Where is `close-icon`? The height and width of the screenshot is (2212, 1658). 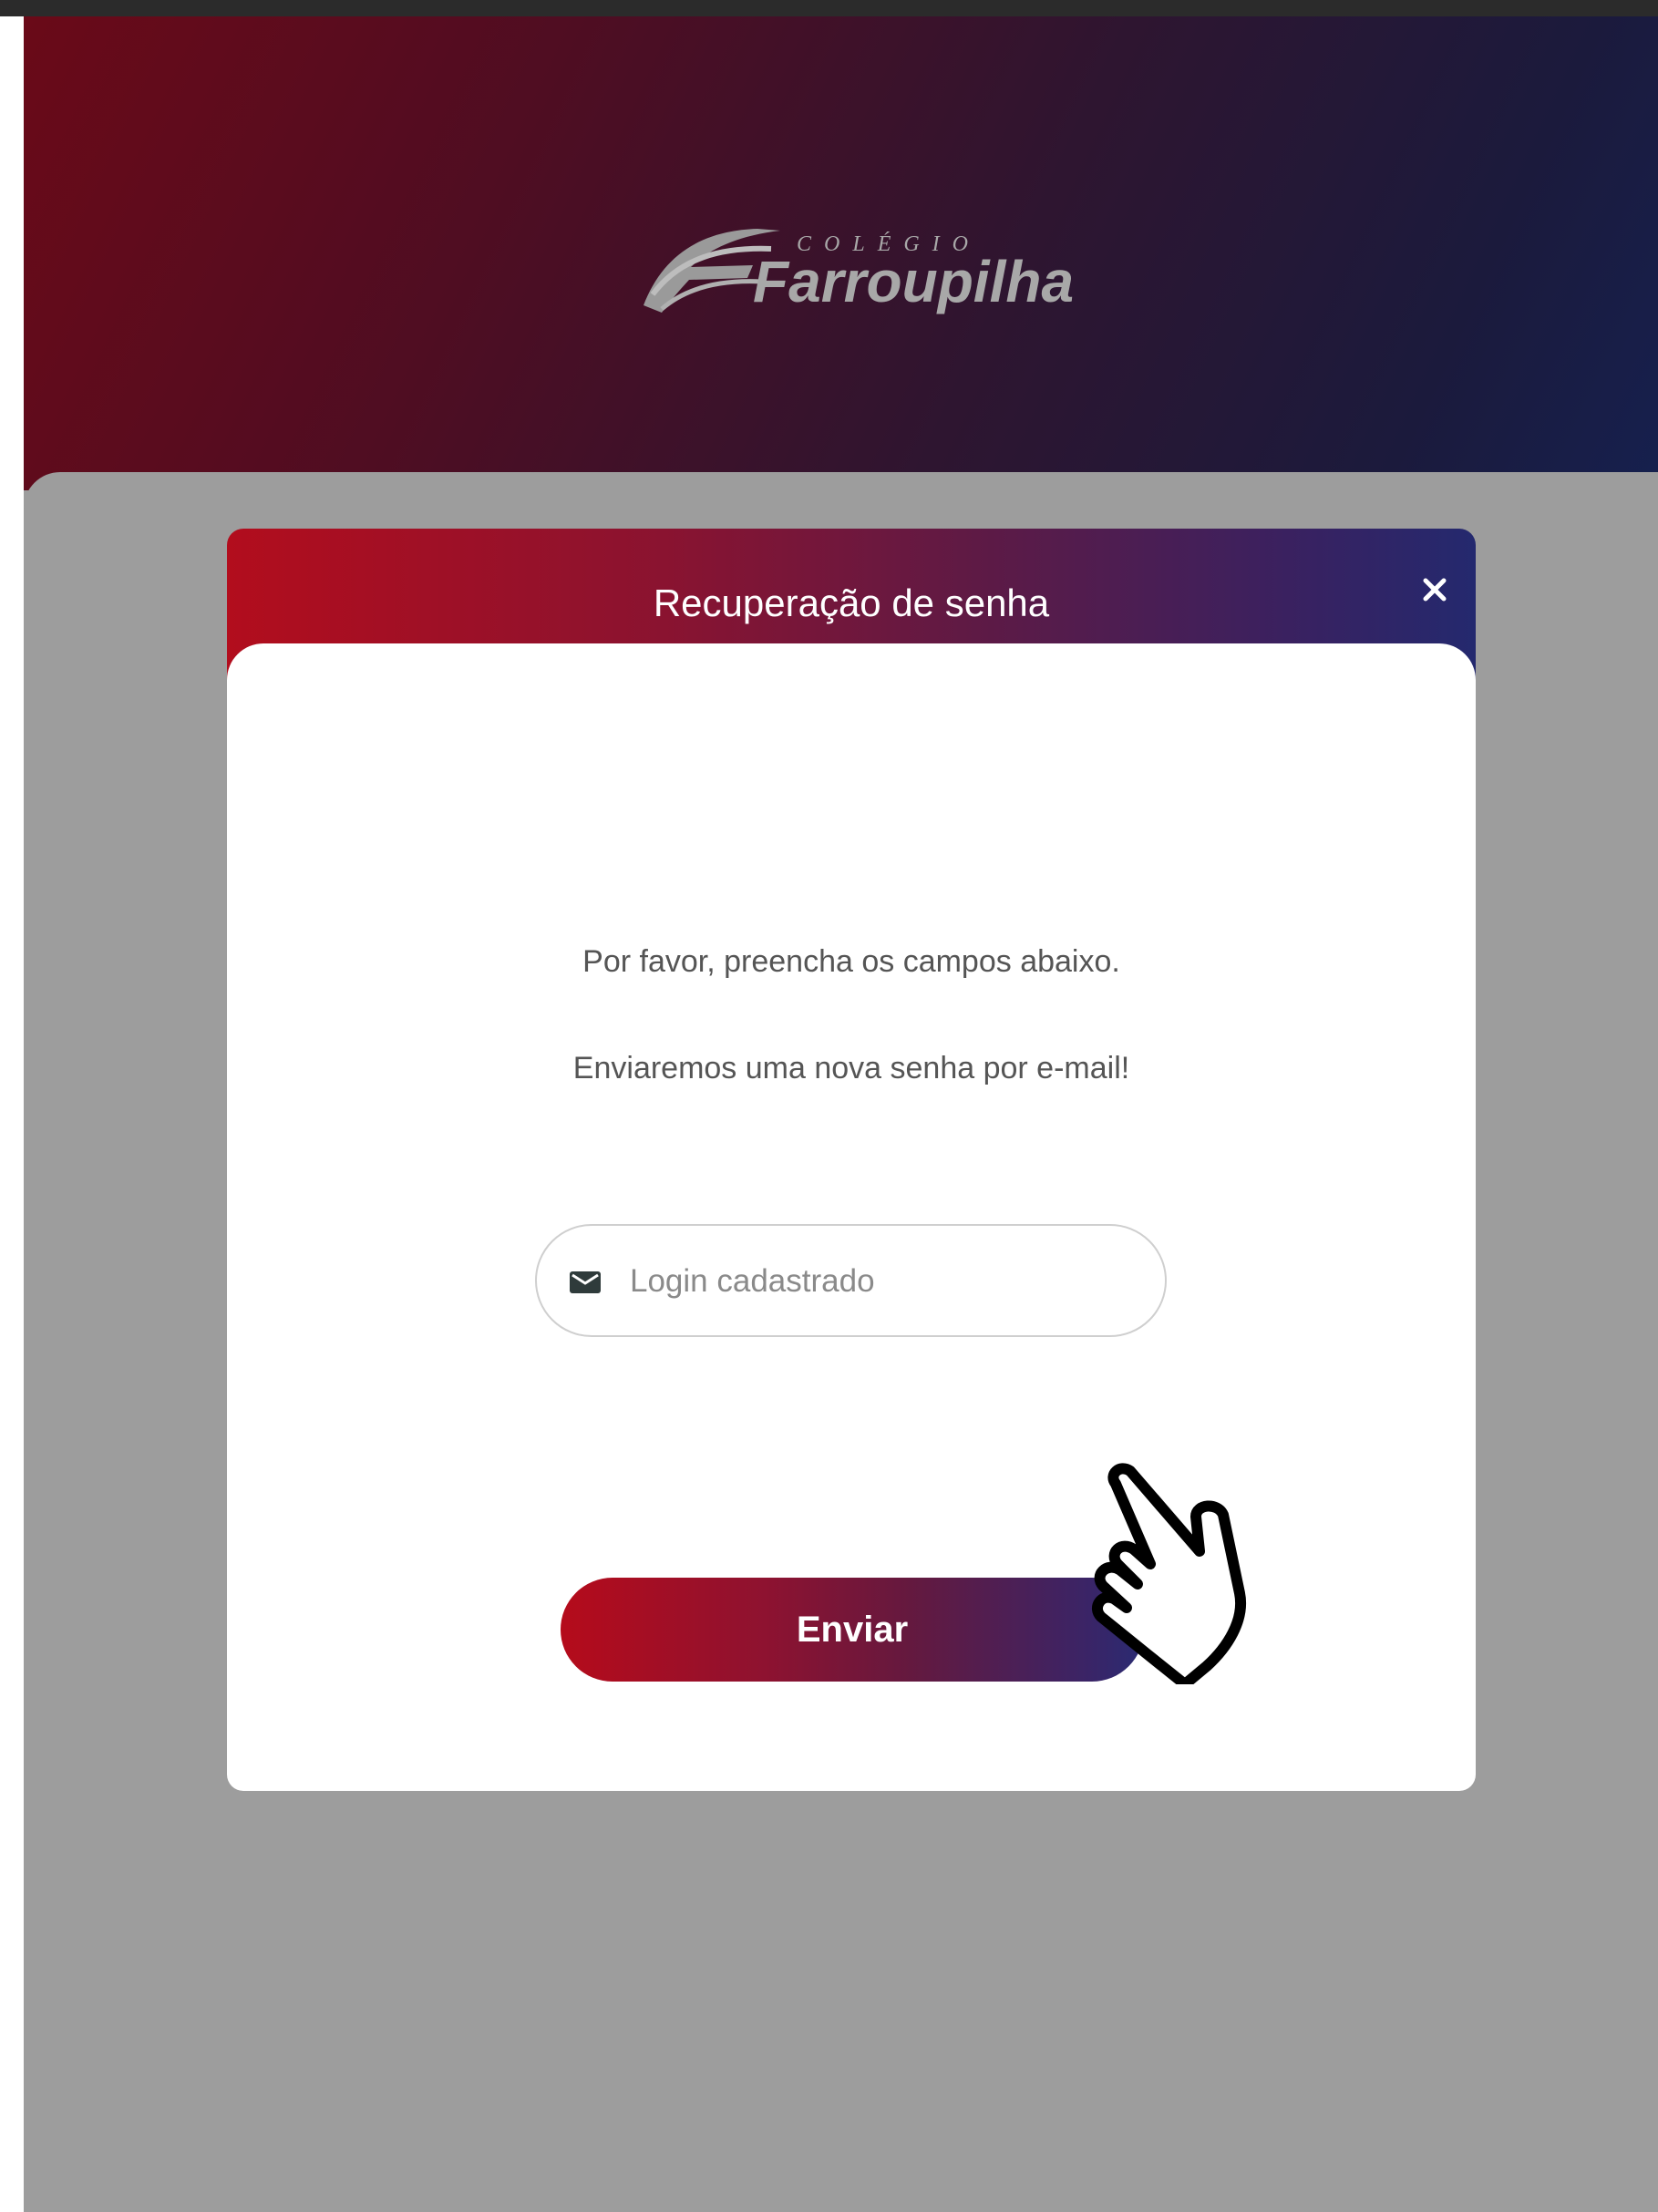
close-icon is located at coordinates (1435, 590).